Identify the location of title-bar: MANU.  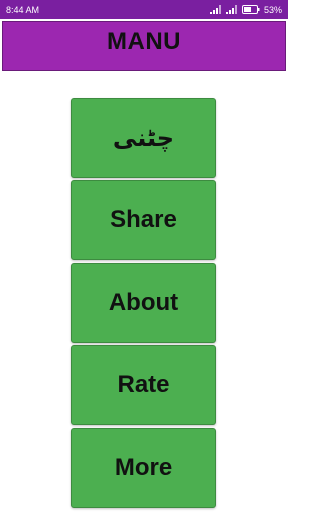
(144, 46).